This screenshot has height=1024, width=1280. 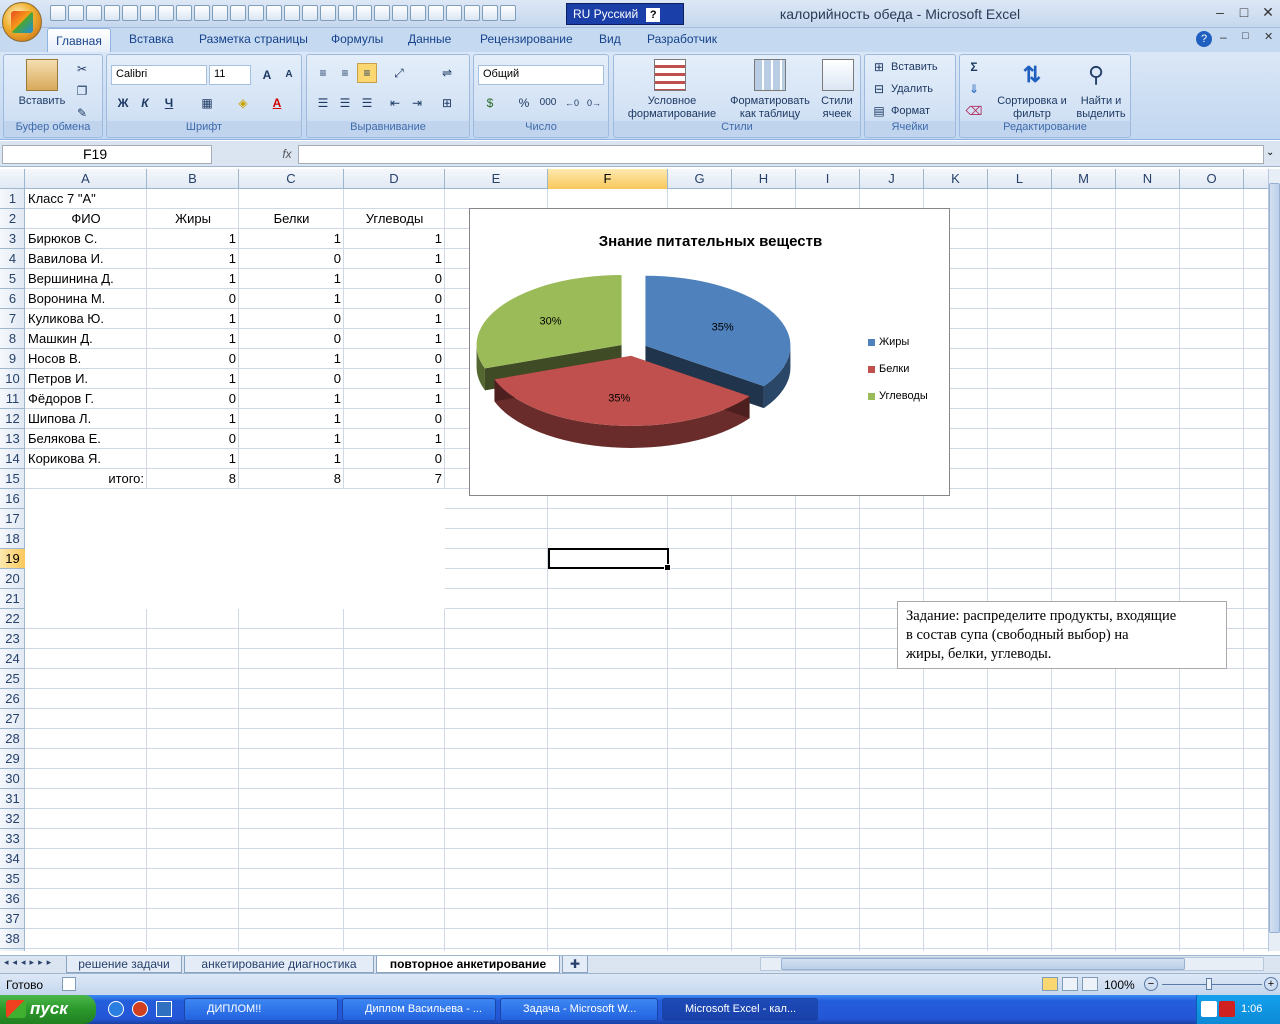 I want to click on horizontal-scroll-thumb, so click(x=983, y=964).